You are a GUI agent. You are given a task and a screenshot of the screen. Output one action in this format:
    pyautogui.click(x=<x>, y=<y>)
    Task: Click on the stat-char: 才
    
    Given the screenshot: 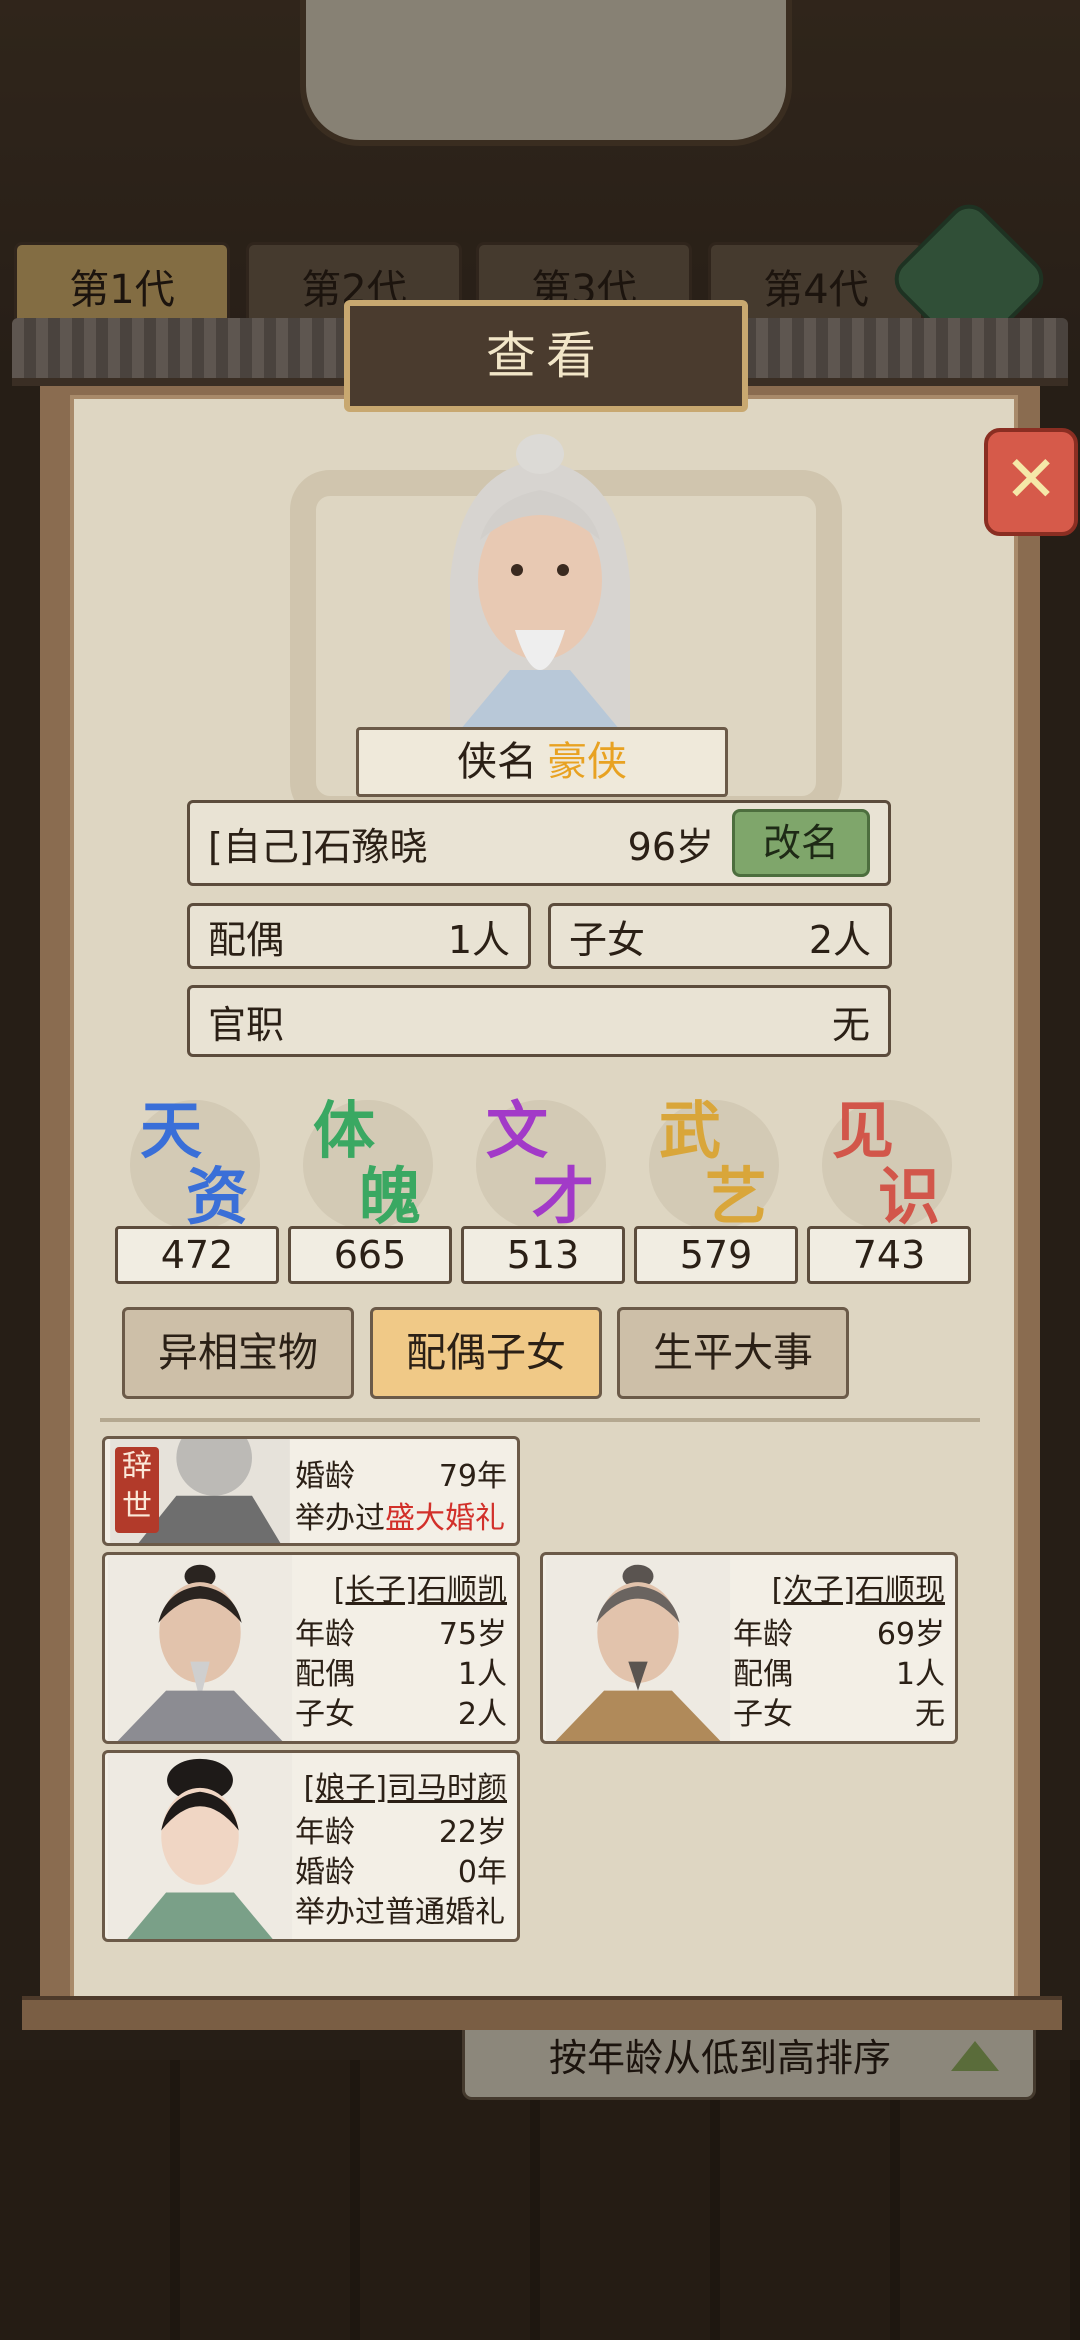 What is the action you would take?
    pyautogui.click(x=563, y=1196)
    